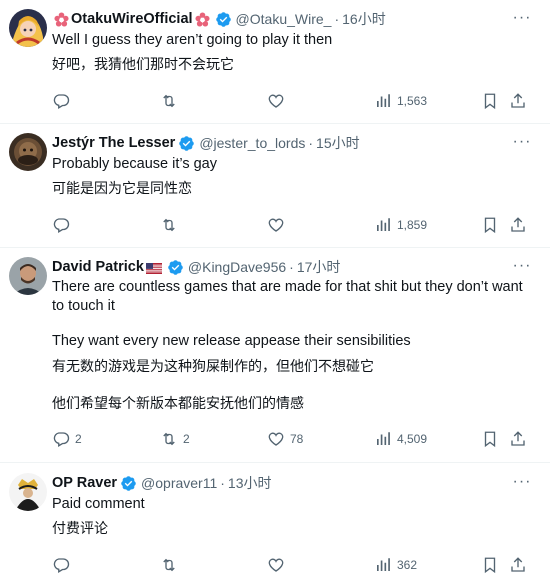 The height and width of the screenshot is (579, 550). I want to click on action-bar: 1,859, so click(275, 227).